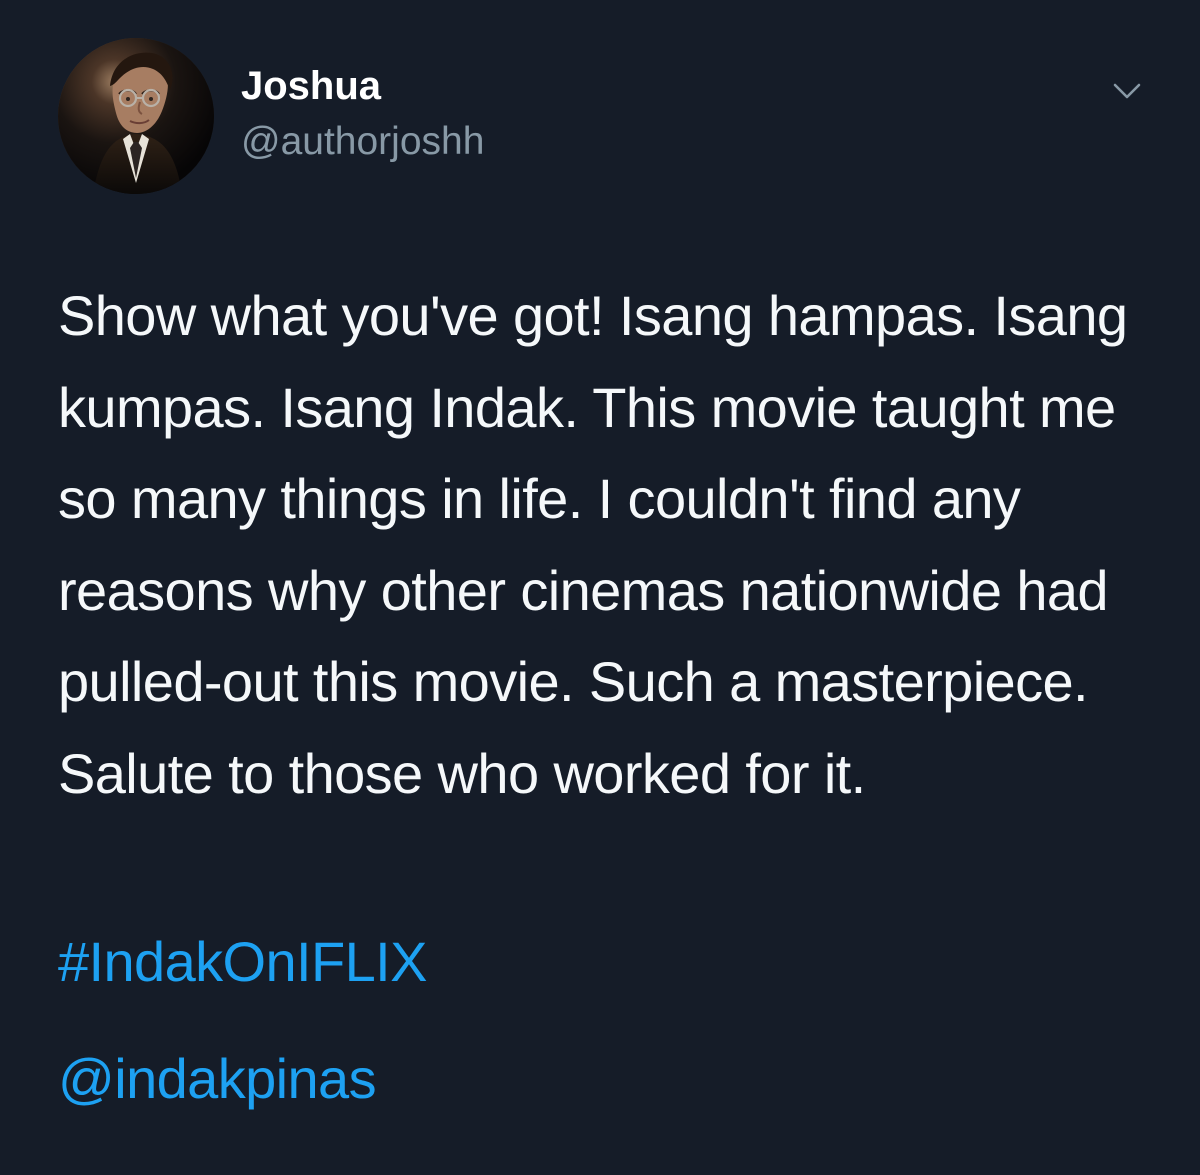  What do you see at coordinates (362, 86) in the screenshot?
I see `author-display-name: Joshua` at bounding box center [362, 86].